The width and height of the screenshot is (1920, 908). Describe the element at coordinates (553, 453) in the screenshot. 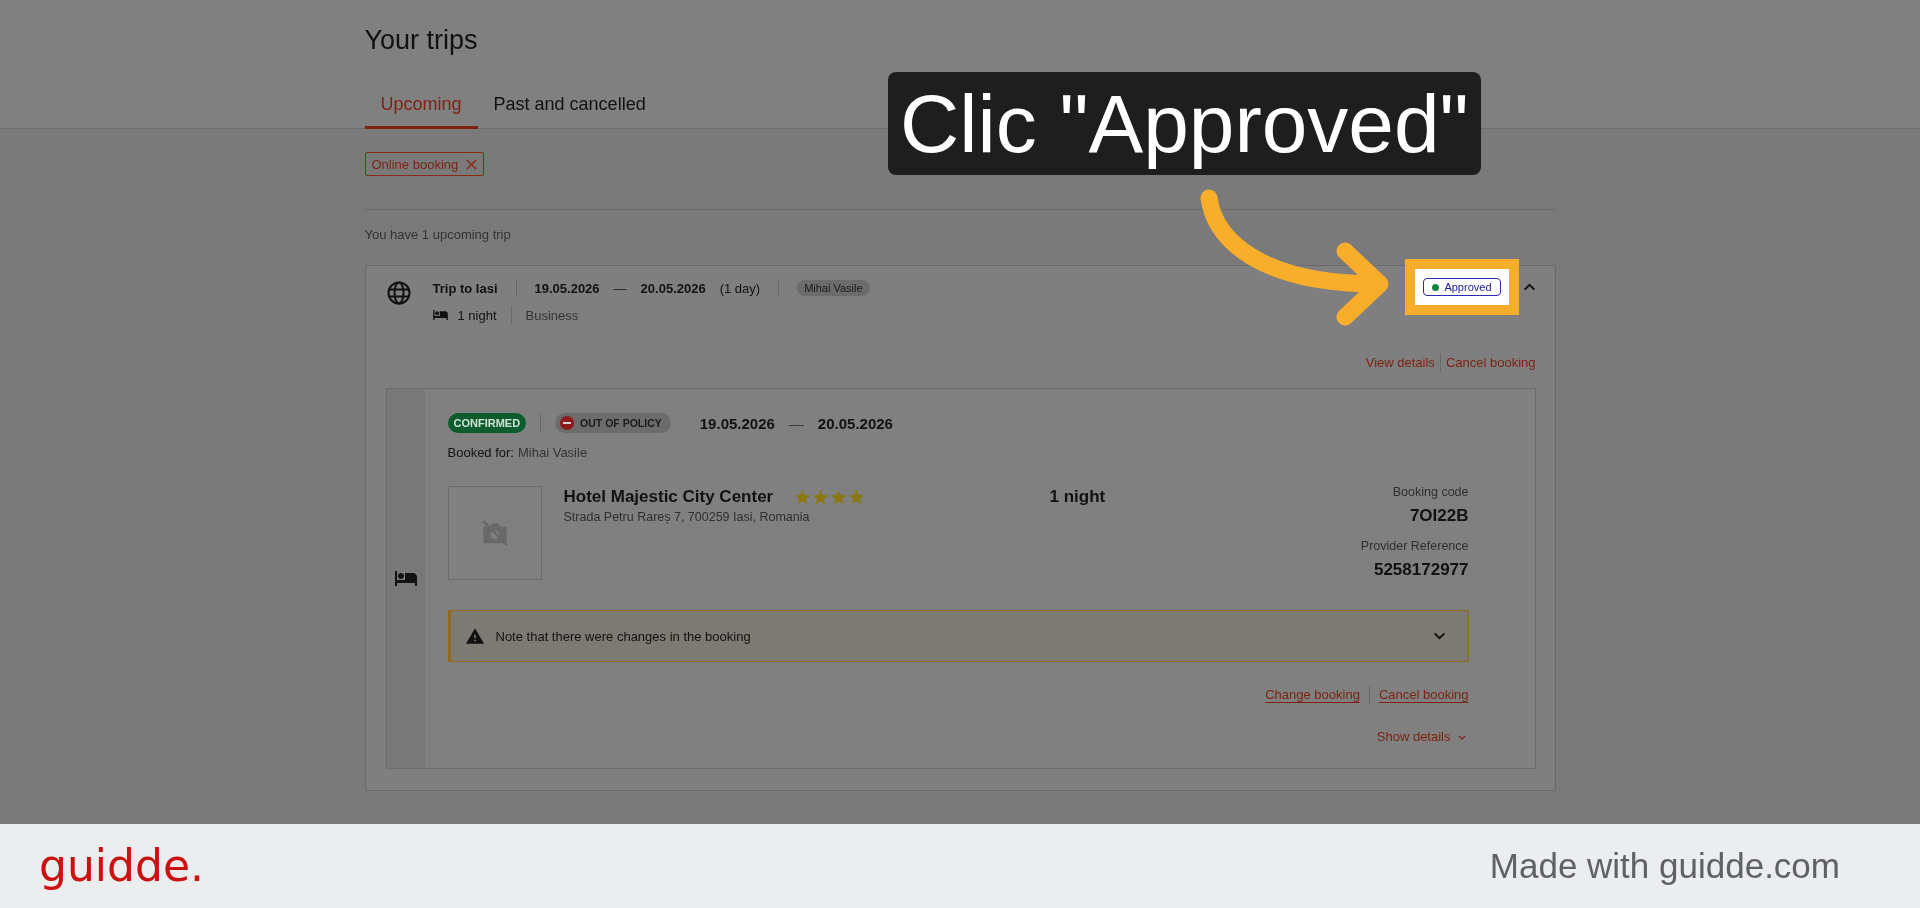

I see `booked-for-name: Mihai Vasile` at that location.